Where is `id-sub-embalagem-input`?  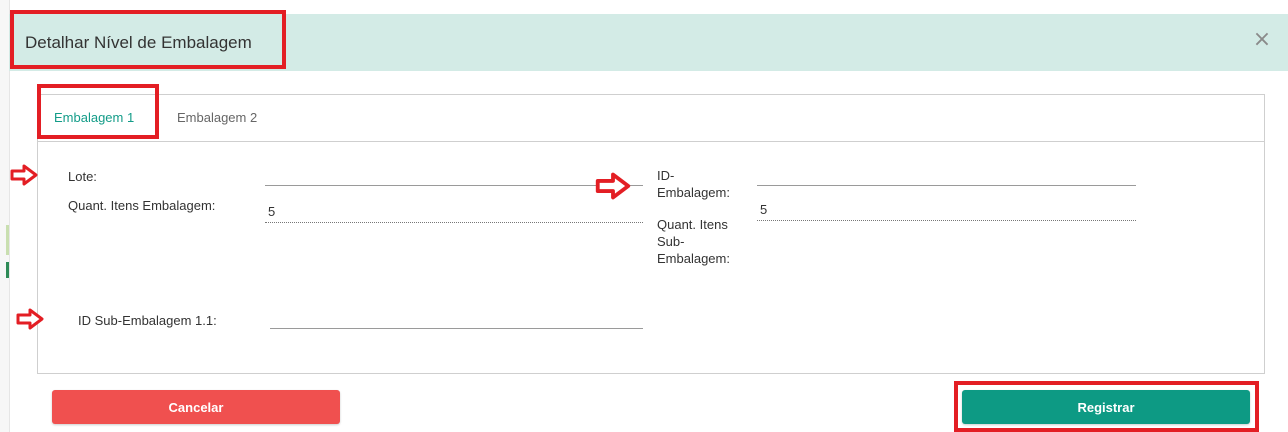
id-sub-embalagem-input is located at coordinates (456, 318).